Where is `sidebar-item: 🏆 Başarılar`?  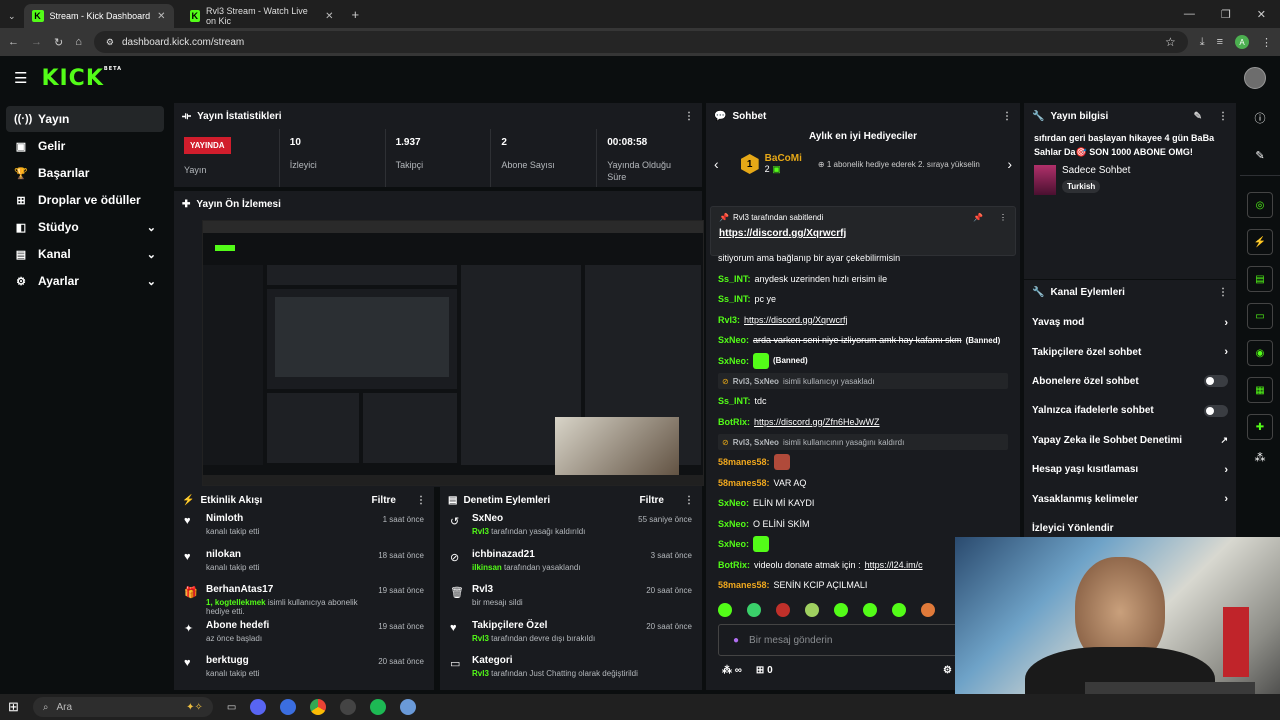
sidebar-item: 🏆 Başarılar is located at coordinates (85, 173).